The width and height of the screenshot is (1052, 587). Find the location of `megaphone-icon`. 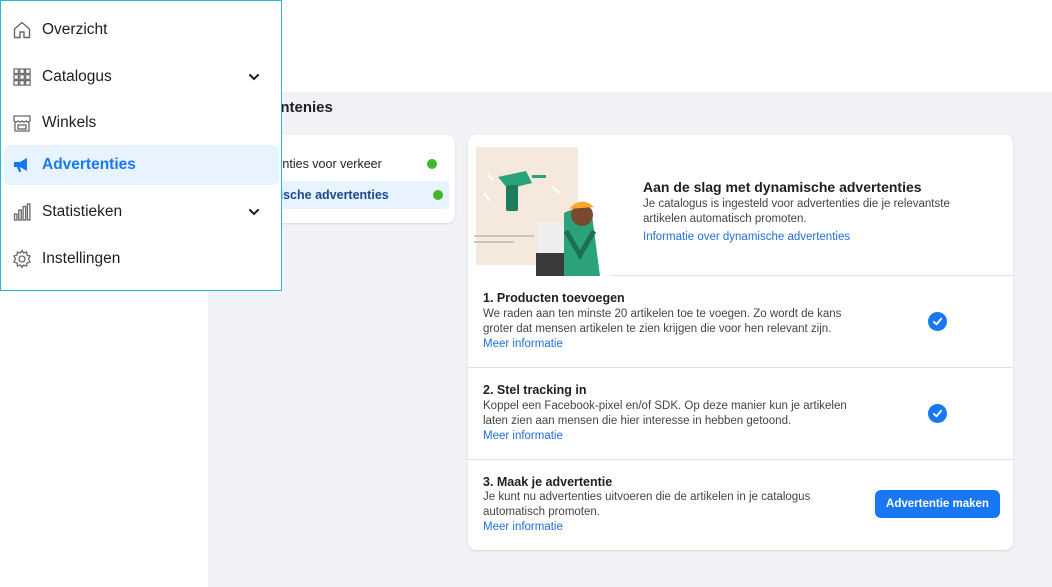

megaphone-icon is located at coordinates (20, 165).